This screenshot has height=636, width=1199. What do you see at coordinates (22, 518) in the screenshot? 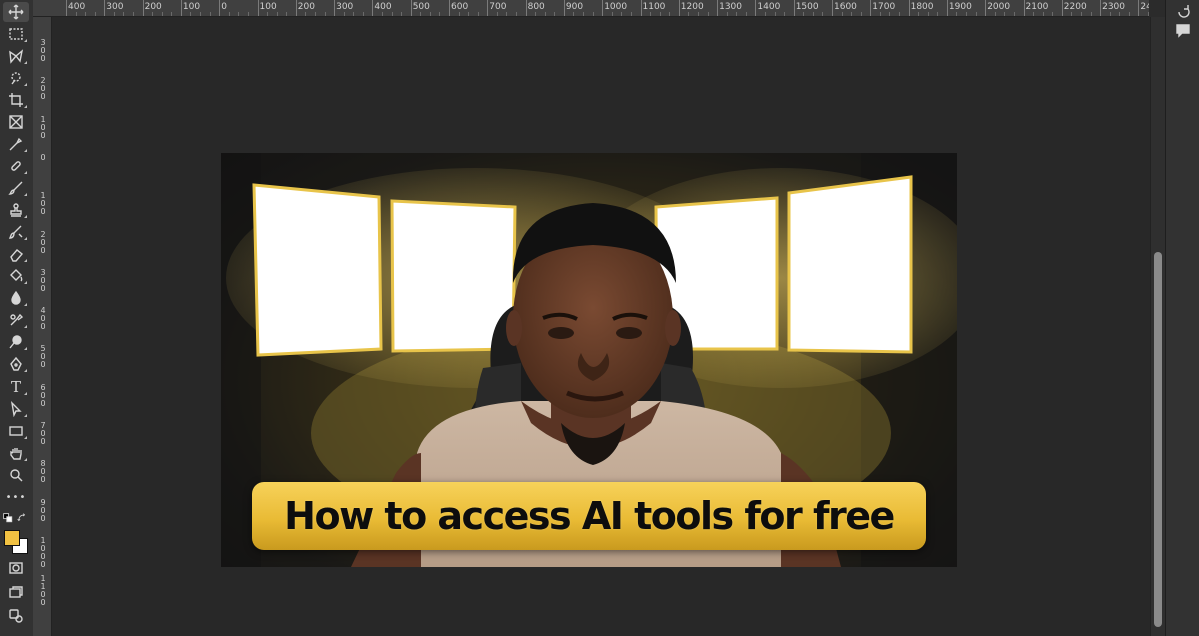
I see `swap-colors-icon` at bounding box center [22, 518].